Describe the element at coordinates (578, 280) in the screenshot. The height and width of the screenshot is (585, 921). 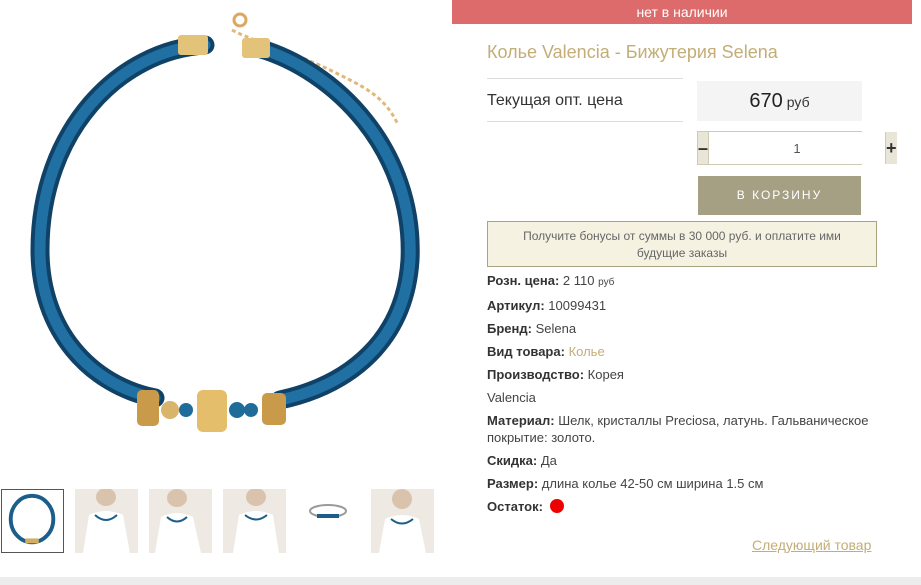
I see `spec-value: 2 110` at that location.